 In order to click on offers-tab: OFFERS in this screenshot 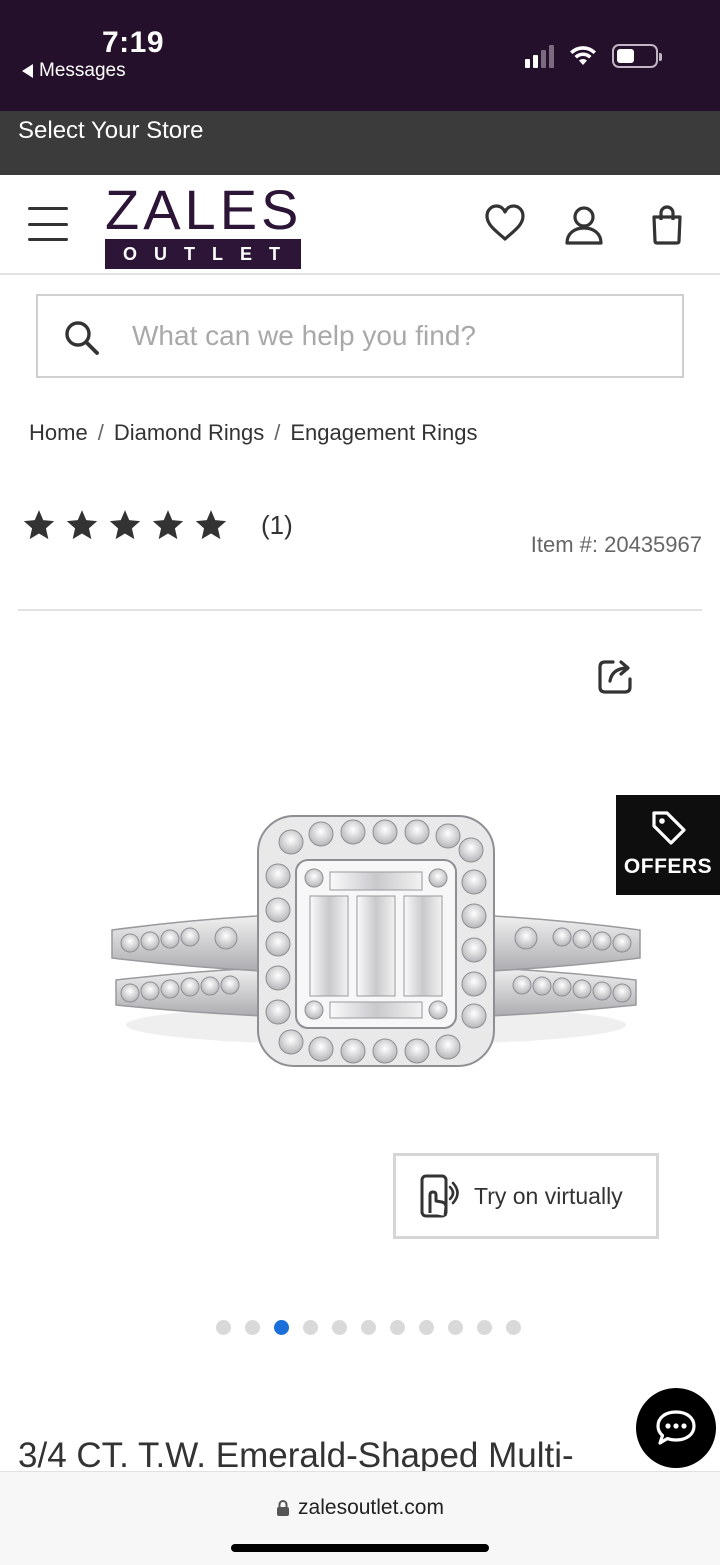, I will do `click(668, 845)`.